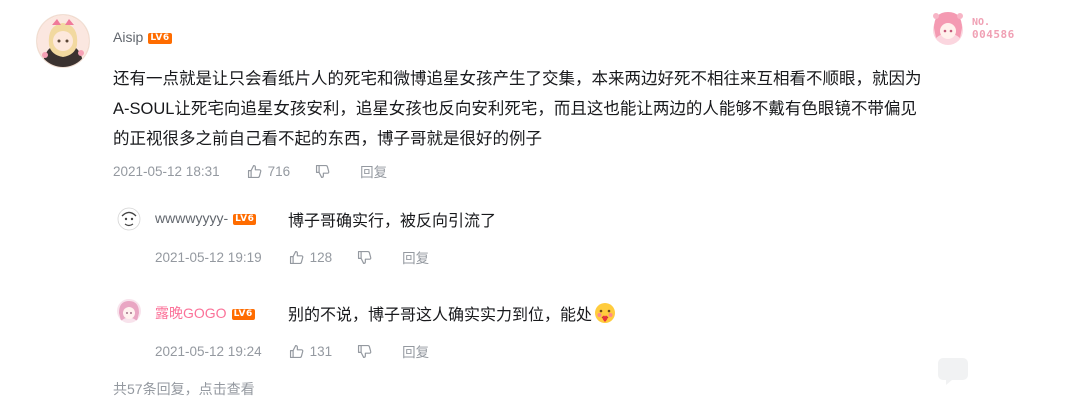 This screenshot has width=1065, height=401. I want to click on comment-line: 的正视很多之前自己看不起的东西，博子哥就是很好的例子, so click(327, 139).